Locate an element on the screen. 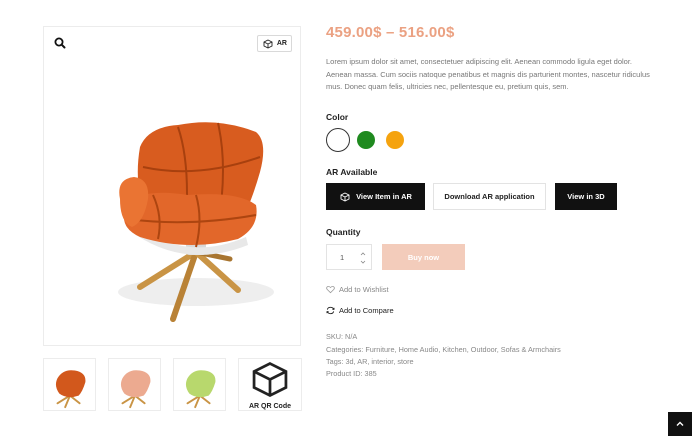  quantity-value: 1 is located at coordinates (342, 257).